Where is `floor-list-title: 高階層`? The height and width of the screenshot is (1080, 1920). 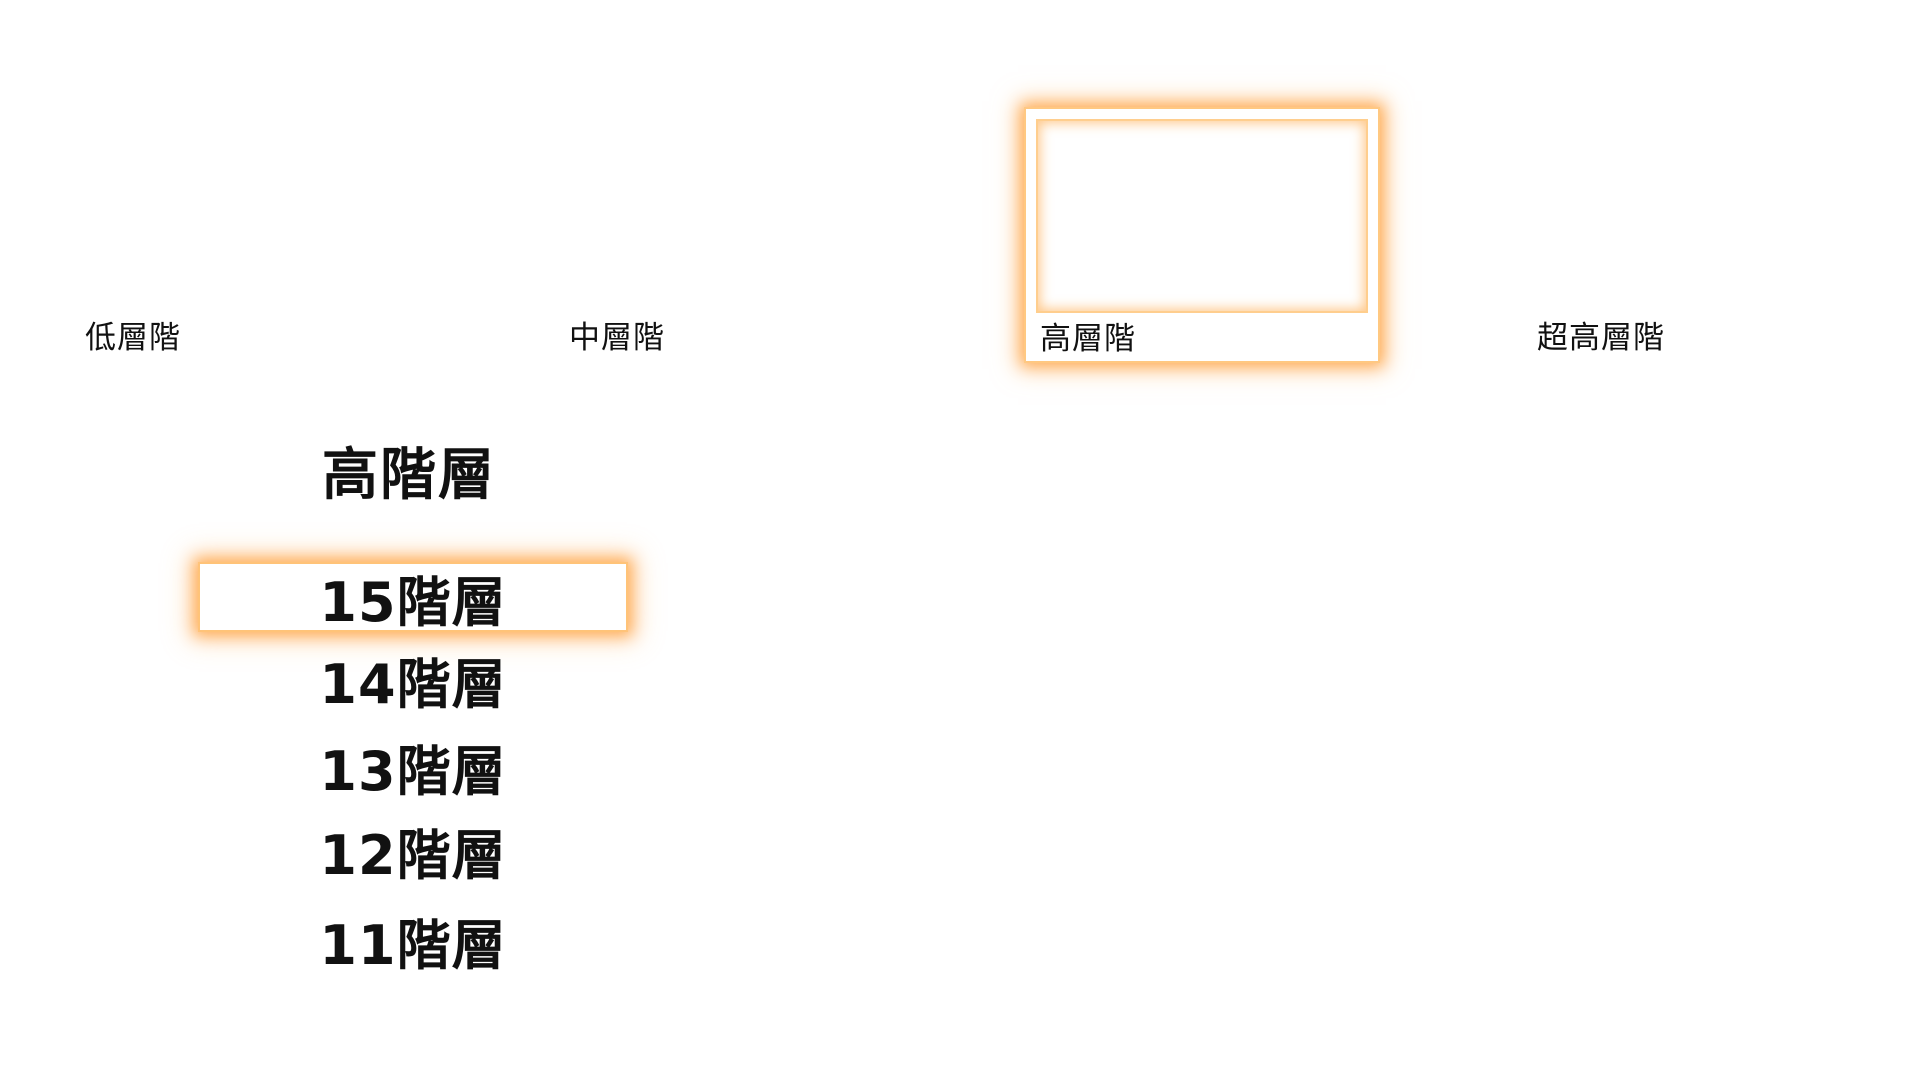
floor-list-title: 高階層 is located at coordinates (409, 475).